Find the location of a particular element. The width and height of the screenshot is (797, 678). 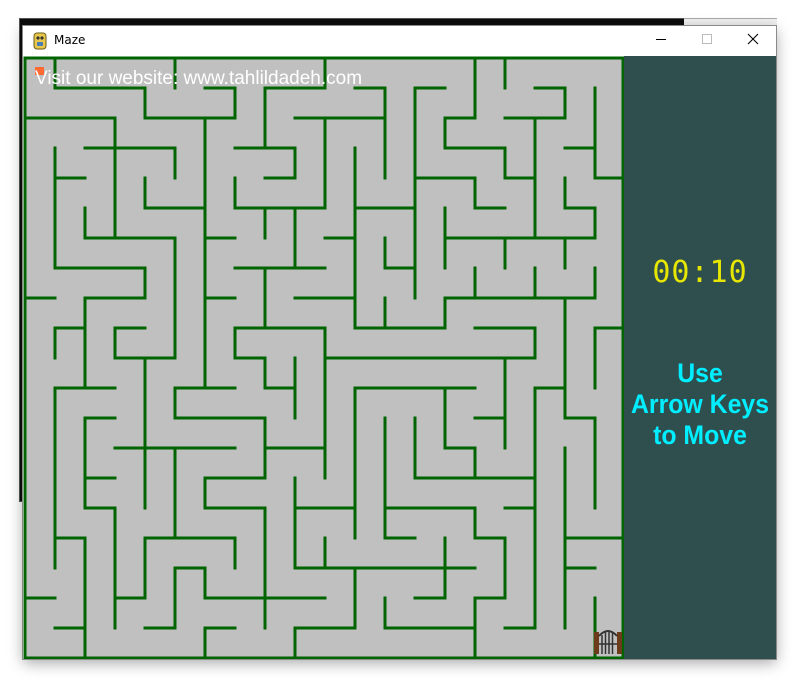

instruction-line: Use is located at coordinates (700, 373).